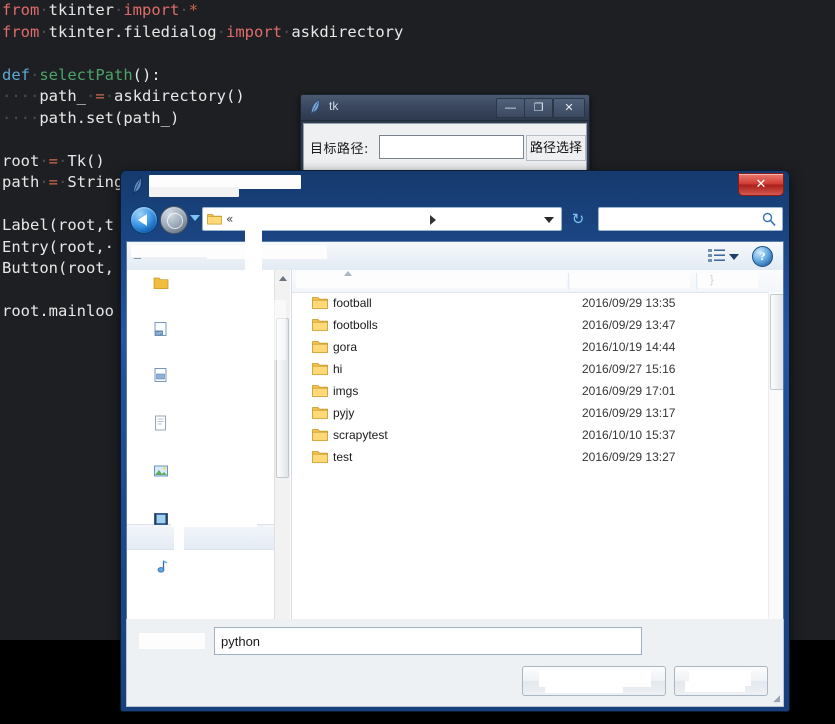 The width and height of the screenshot is (835, 724). Describe the element at coordinates (578, 219) in the screenshot. I see `refresh-button: ↻` at that location.